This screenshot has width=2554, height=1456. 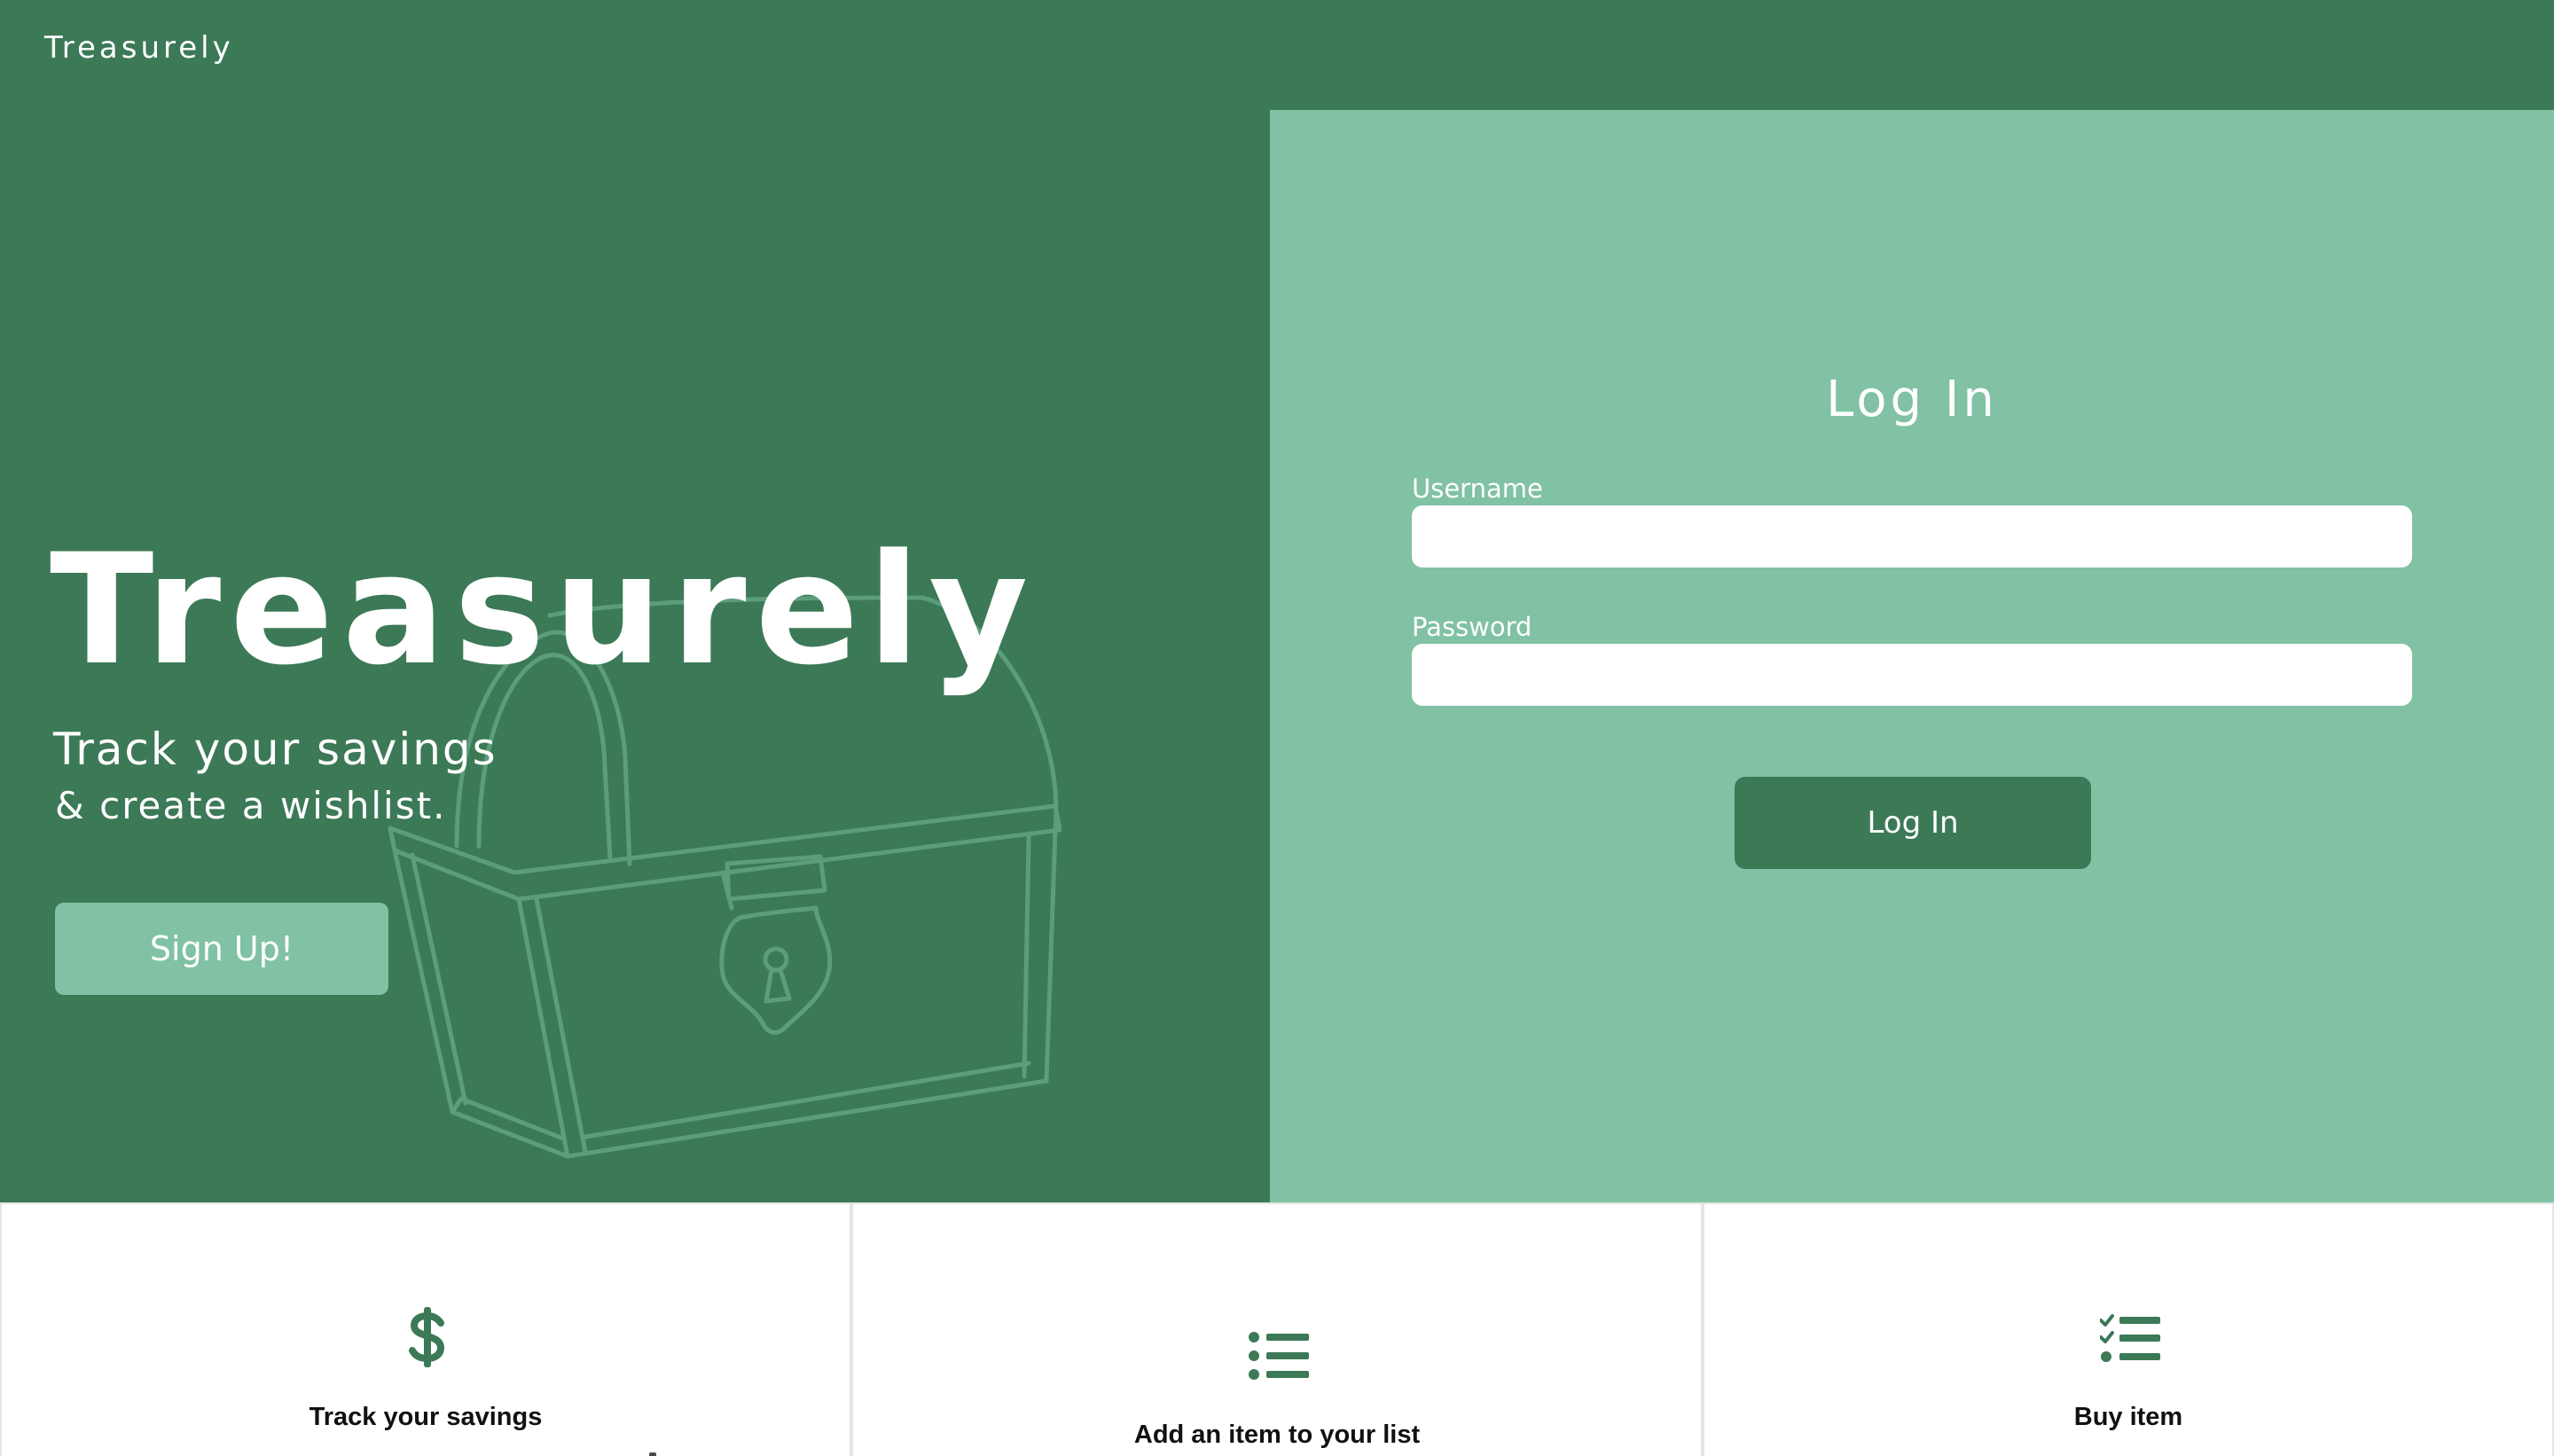 I want to click on username-input, so click(x=1912, y=536).